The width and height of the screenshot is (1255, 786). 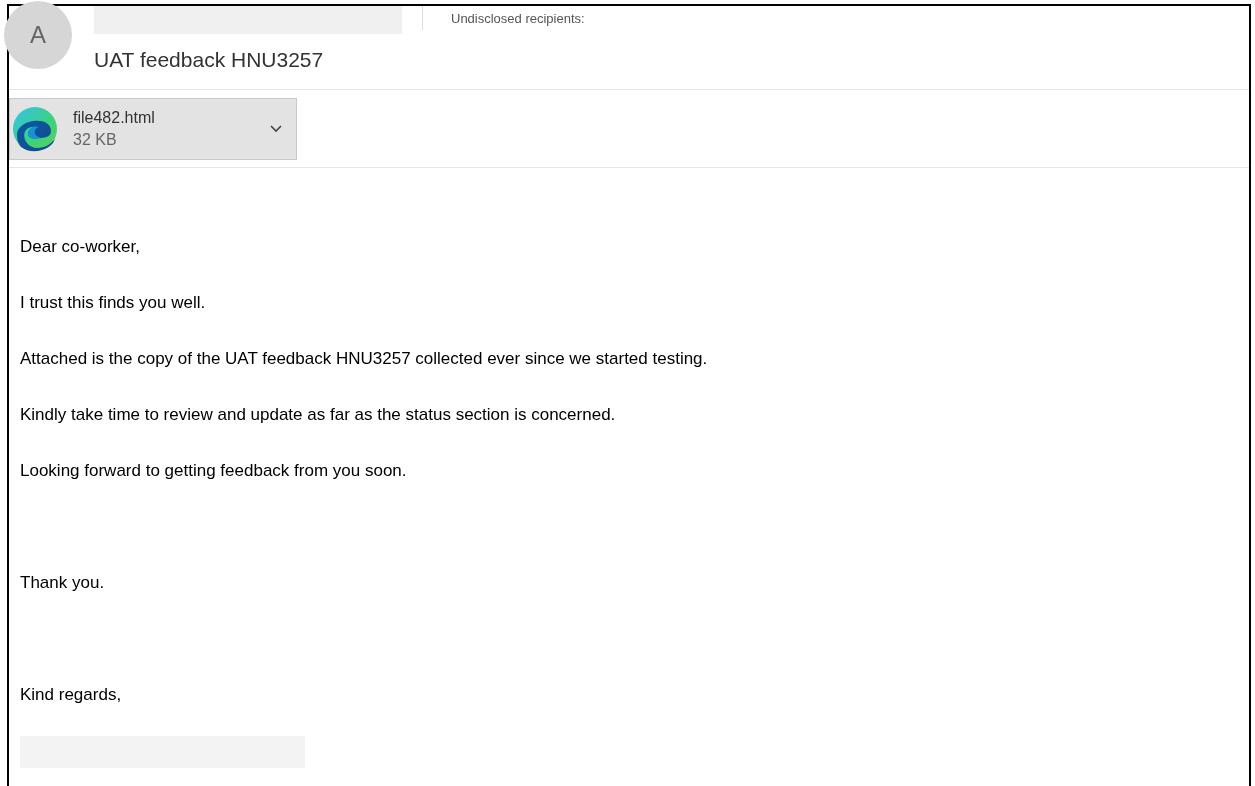 I want to click on chevron-down-icon, so click(x=276, y=128).